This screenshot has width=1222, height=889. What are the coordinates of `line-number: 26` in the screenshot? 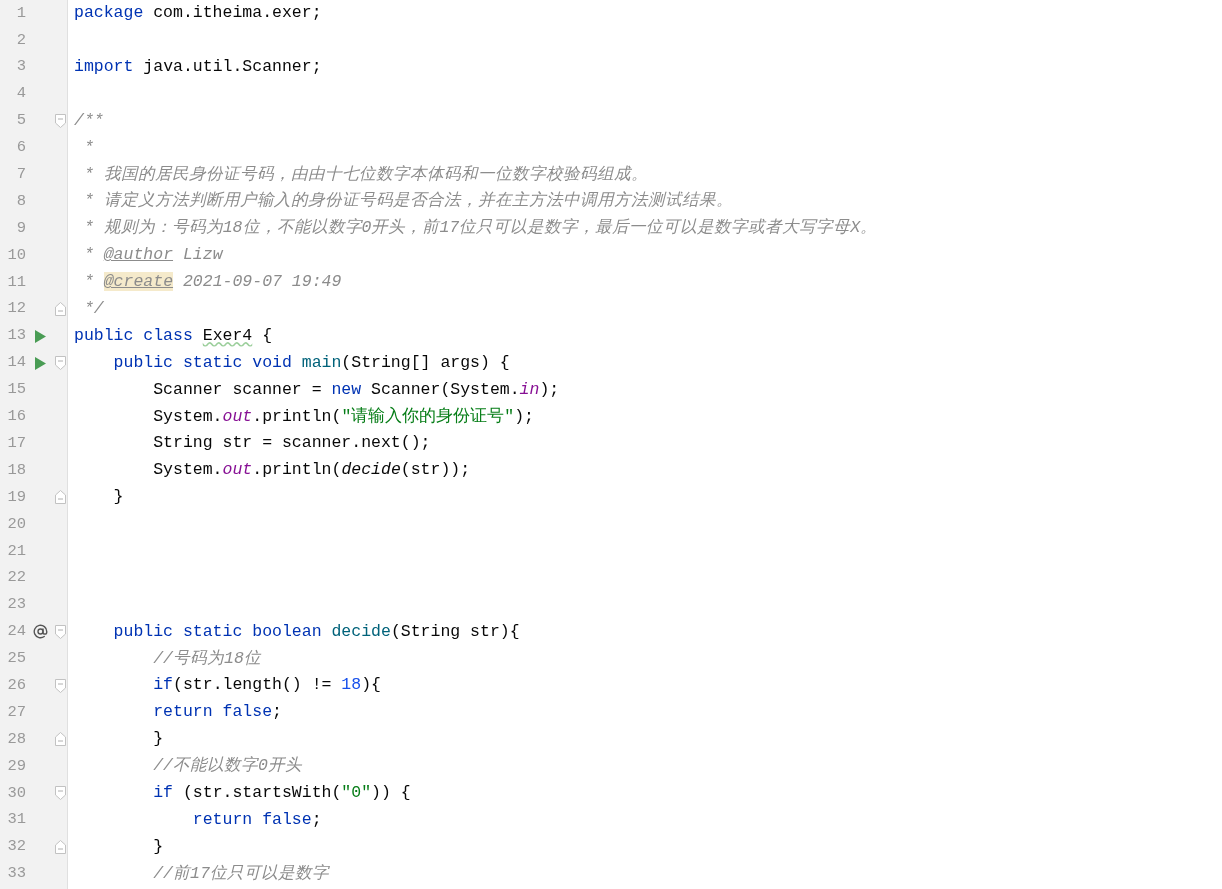 It's located at (16, 685).